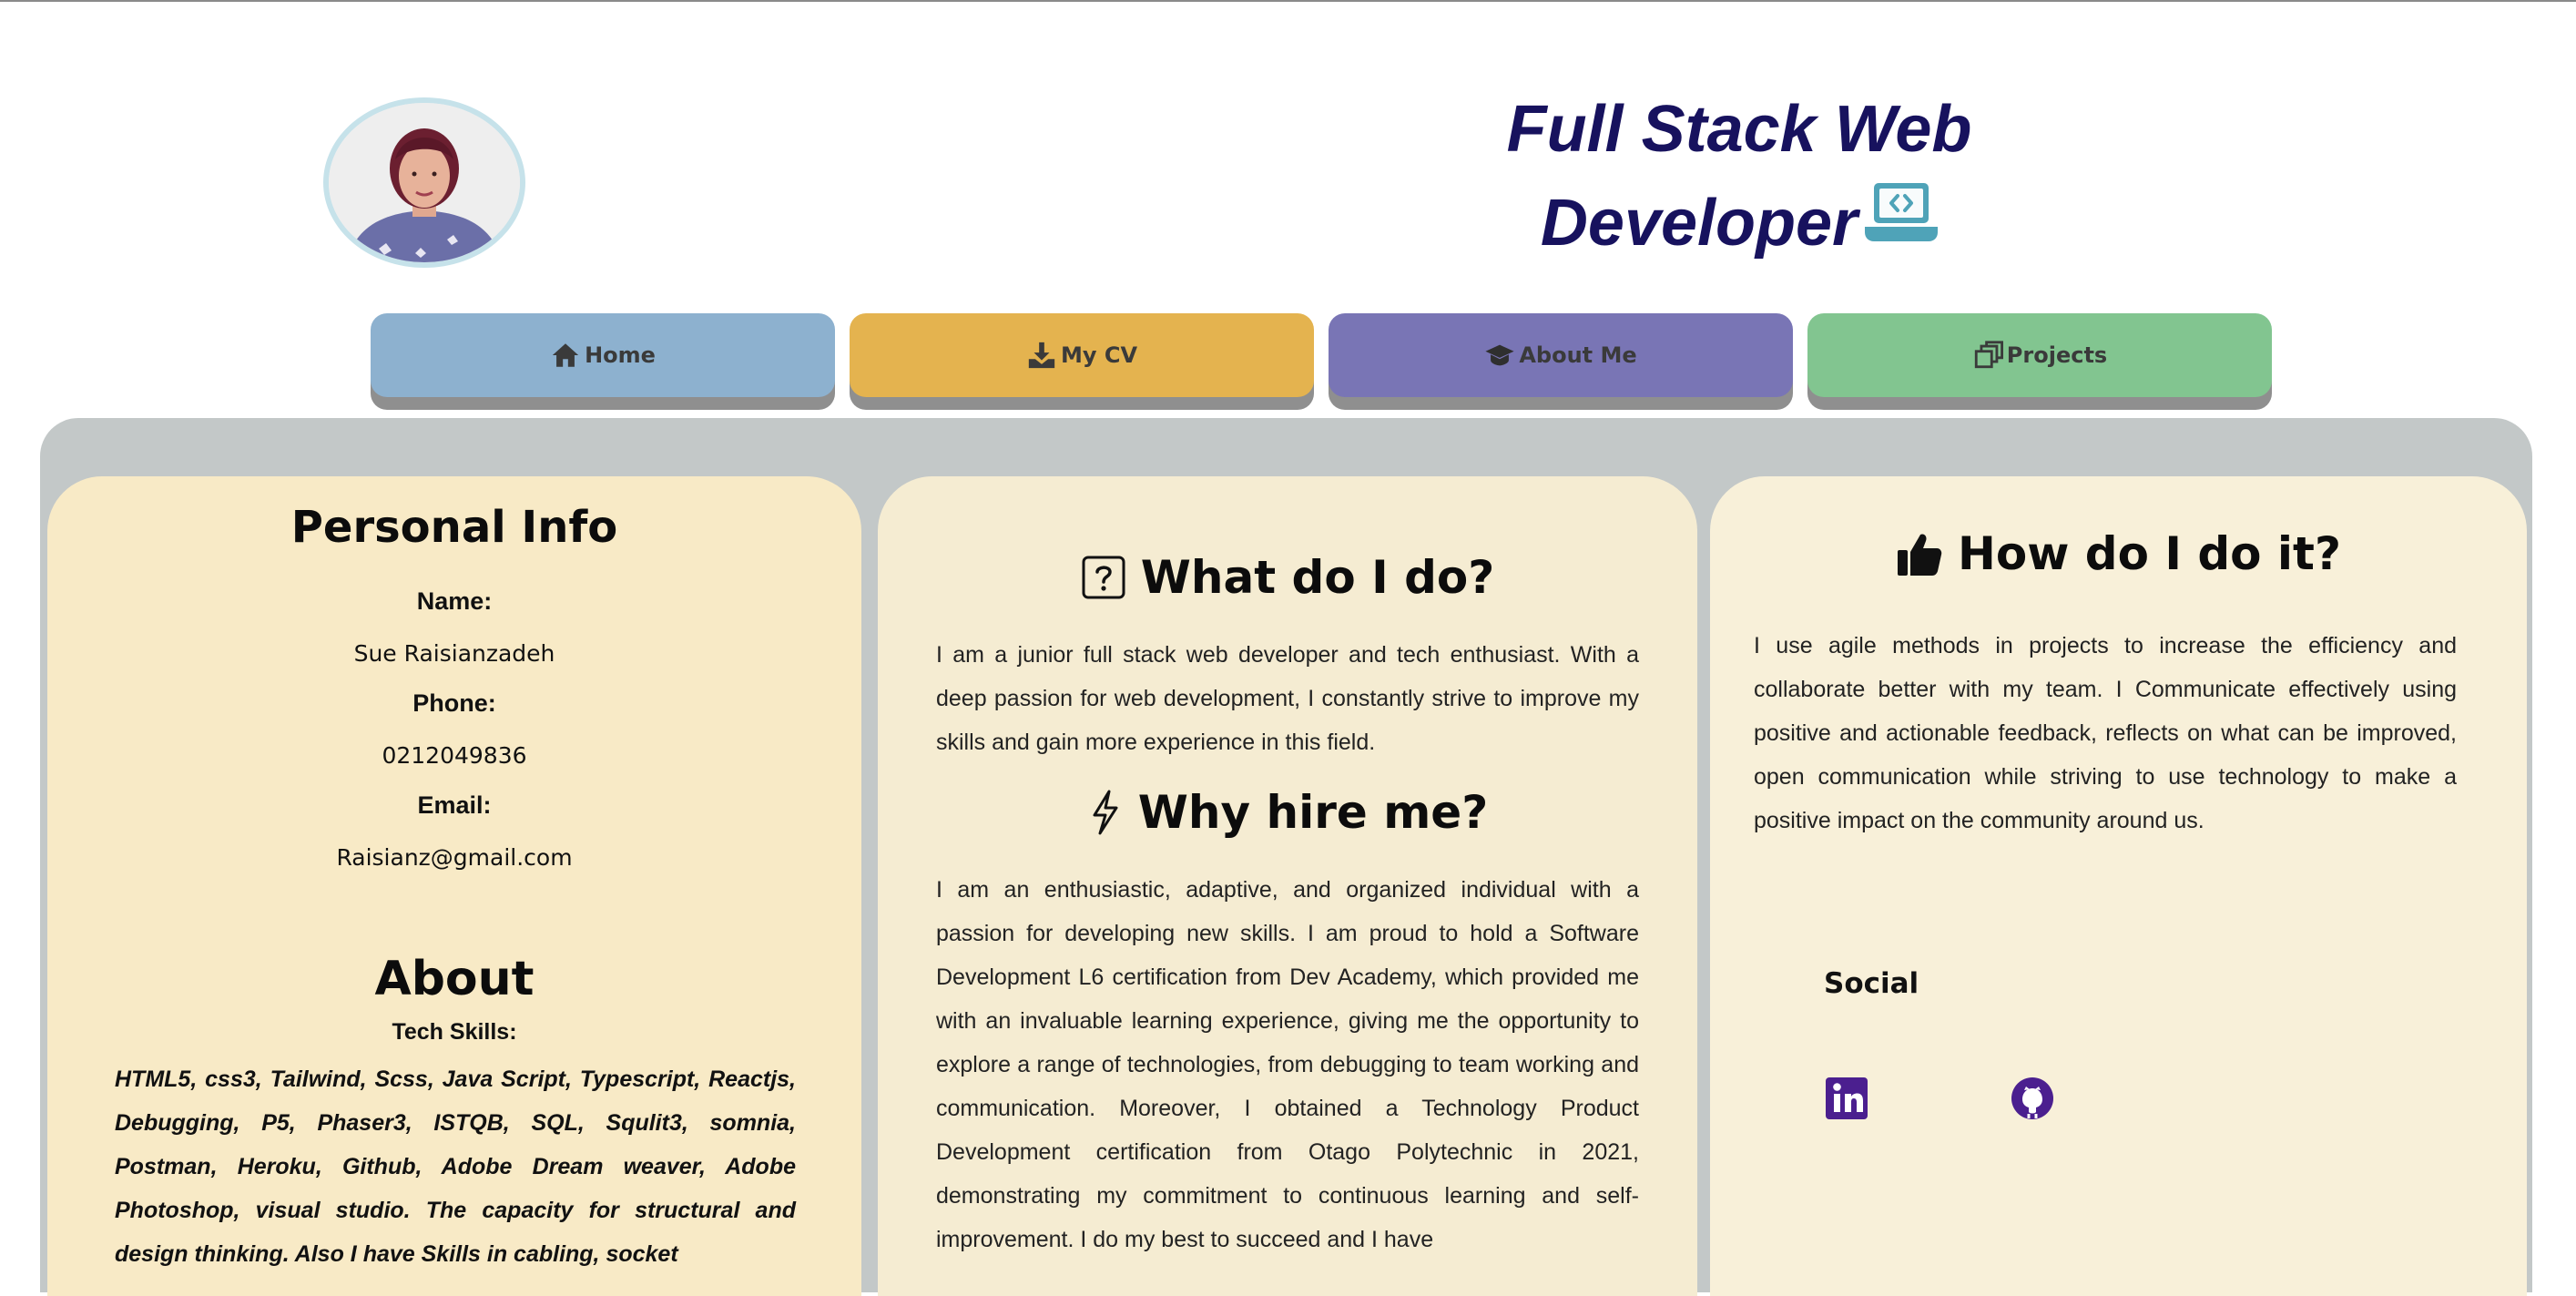  Describe the element at coordinates (454, 805) in the screenshot. I see `email-label: Email:` at that location.